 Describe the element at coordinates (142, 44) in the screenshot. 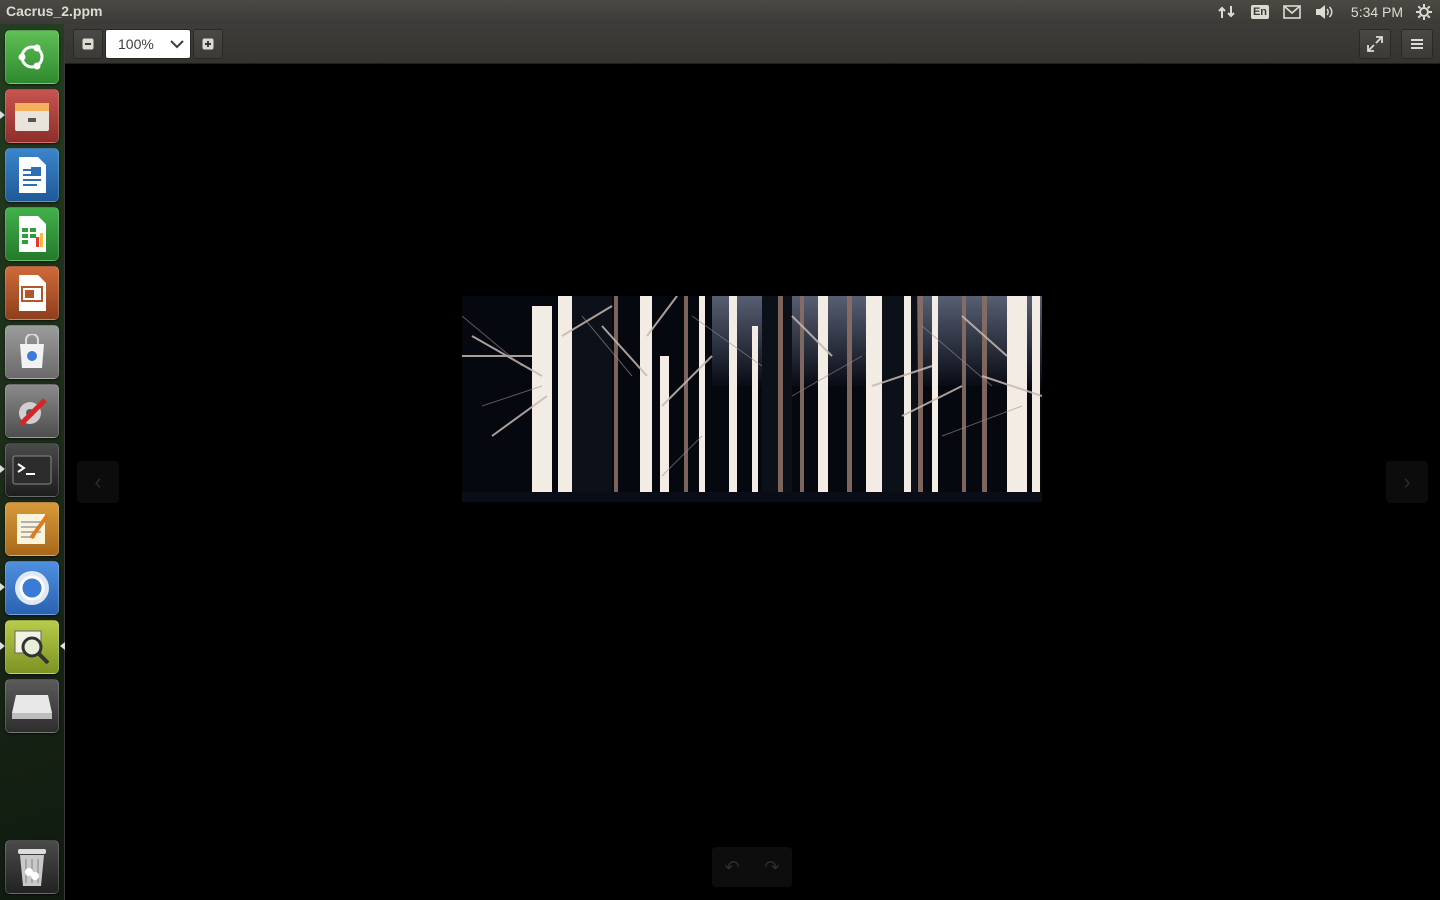

I see `zoom-value: 100%` at that location.